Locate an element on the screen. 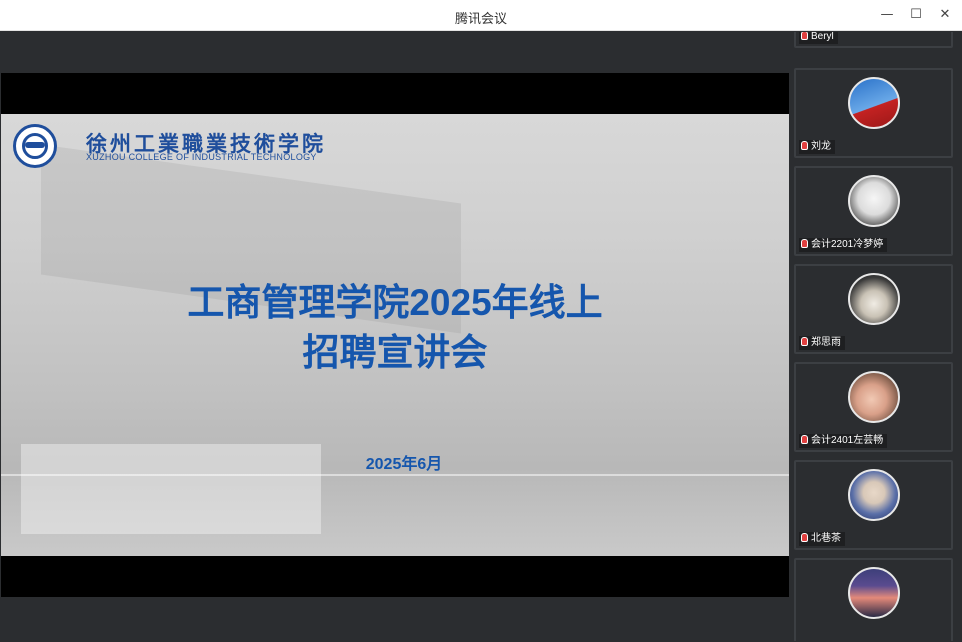 This screenshot has height=642, width=962. participant-name-tag: 郑思雨 is located at coordinates (822, 343).